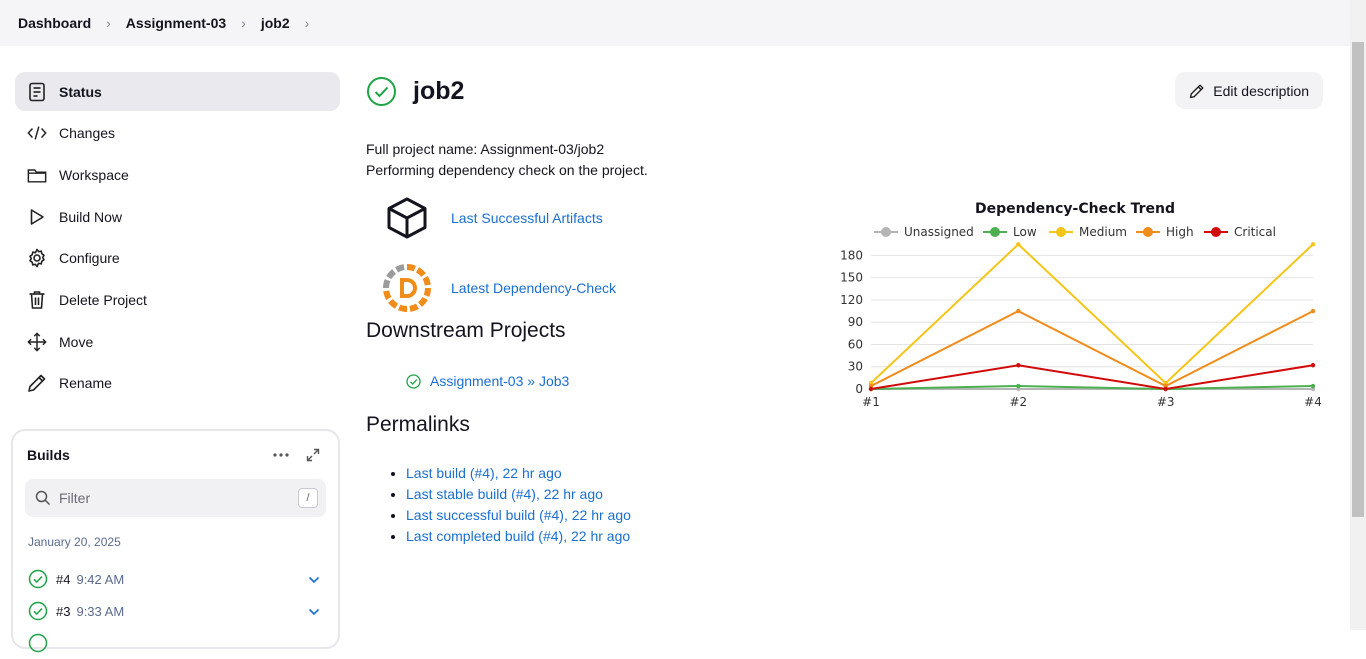 This screenshot has height=659, width=1366. I want to click on chart-title: Dependency-Check Trend, so click(1075, 209).